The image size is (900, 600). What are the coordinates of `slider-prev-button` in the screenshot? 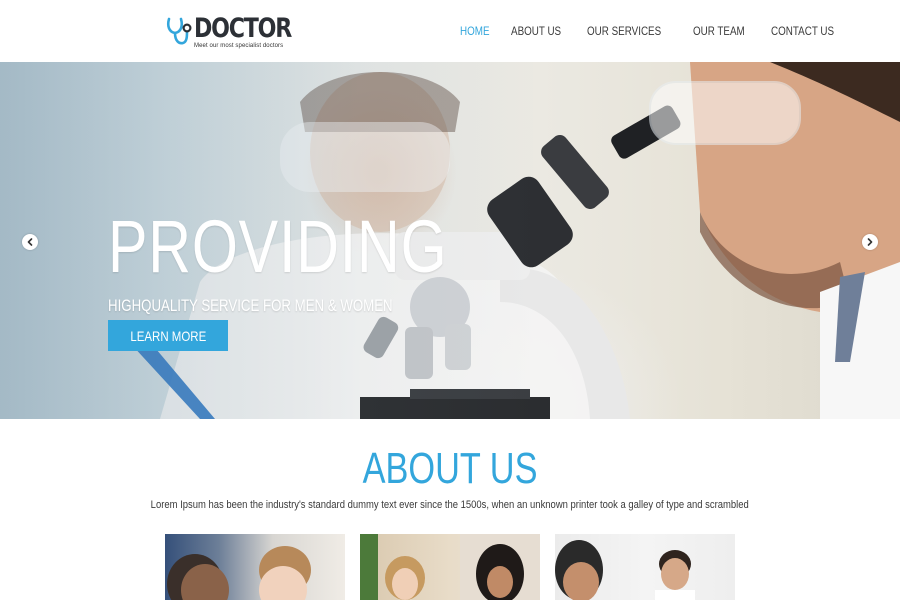 It's located at (30, 242).